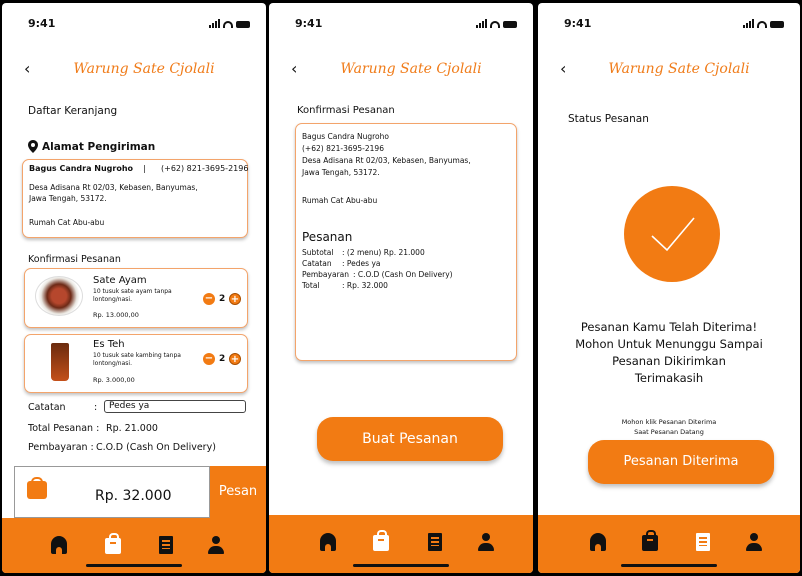  I want to click on total-value: : Rp. 32.000, so click(365, 285).